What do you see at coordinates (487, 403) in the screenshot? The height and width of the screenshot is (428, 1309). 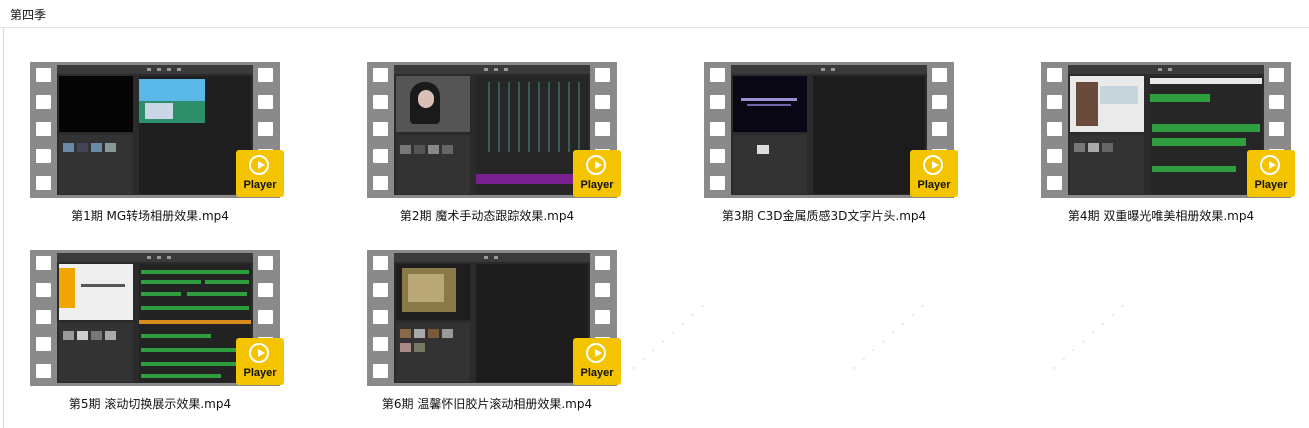 I see `file-name: 第6期 温馨怀旧胶片滚动相册效果.mp4` at bounding box center [487, 403].